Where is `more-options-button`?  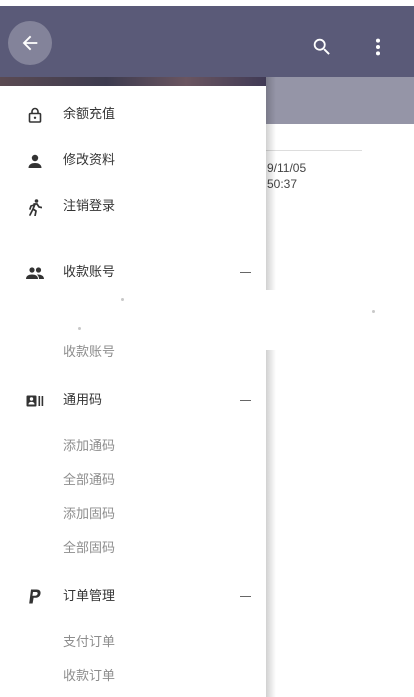 more-options-button is located at coordinates (378, 49).